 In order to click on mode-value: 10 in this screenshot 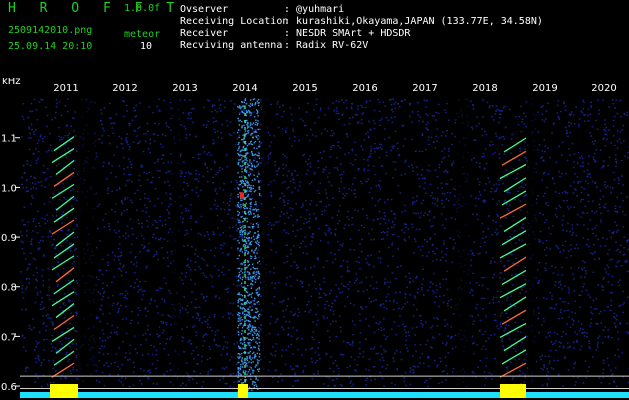, I will do `click(146, 46)`.